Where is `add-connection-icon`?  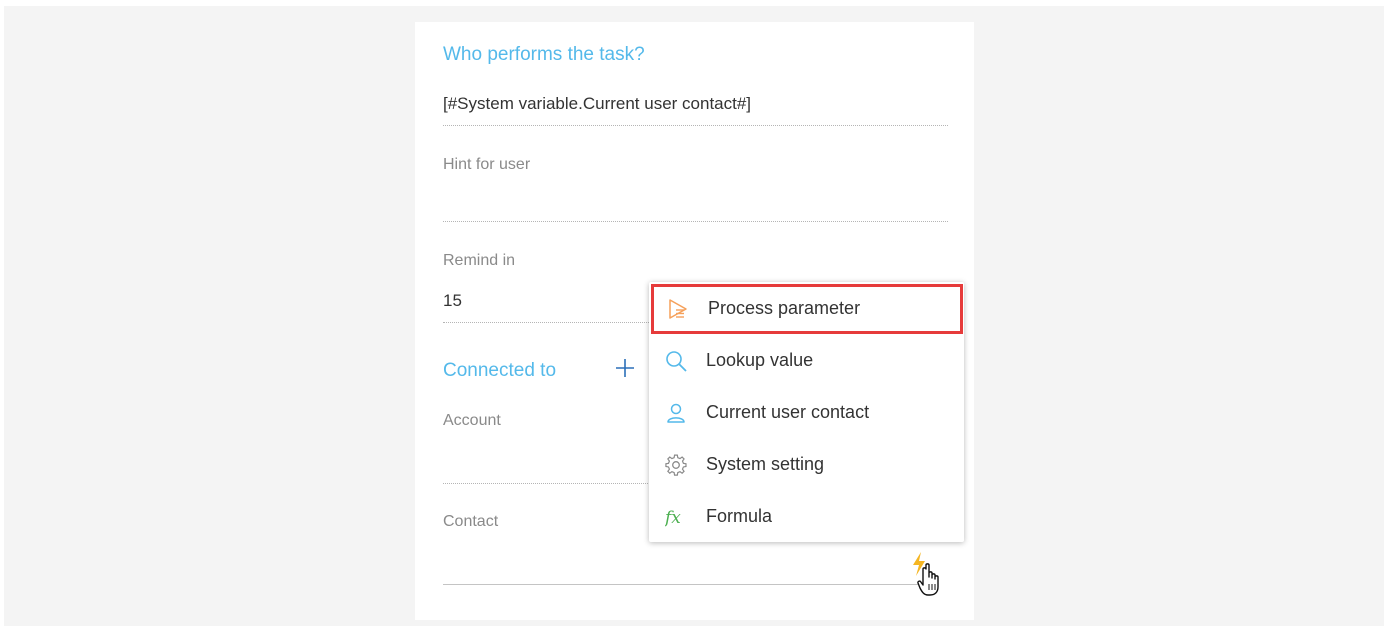
add-connection-icon is located at coordinates (625, 368).